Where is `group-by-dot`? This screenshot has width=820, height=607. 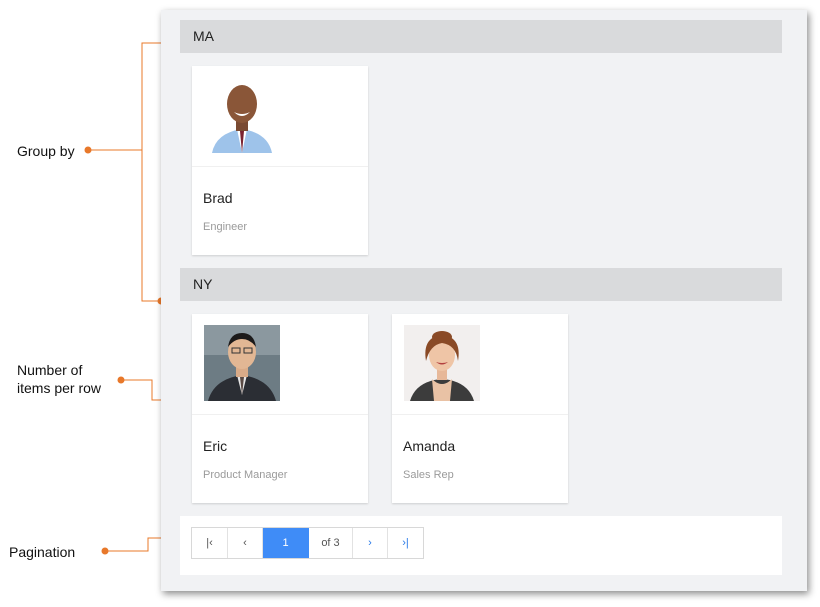
group-by-dot is located at coordinates (88, 150).